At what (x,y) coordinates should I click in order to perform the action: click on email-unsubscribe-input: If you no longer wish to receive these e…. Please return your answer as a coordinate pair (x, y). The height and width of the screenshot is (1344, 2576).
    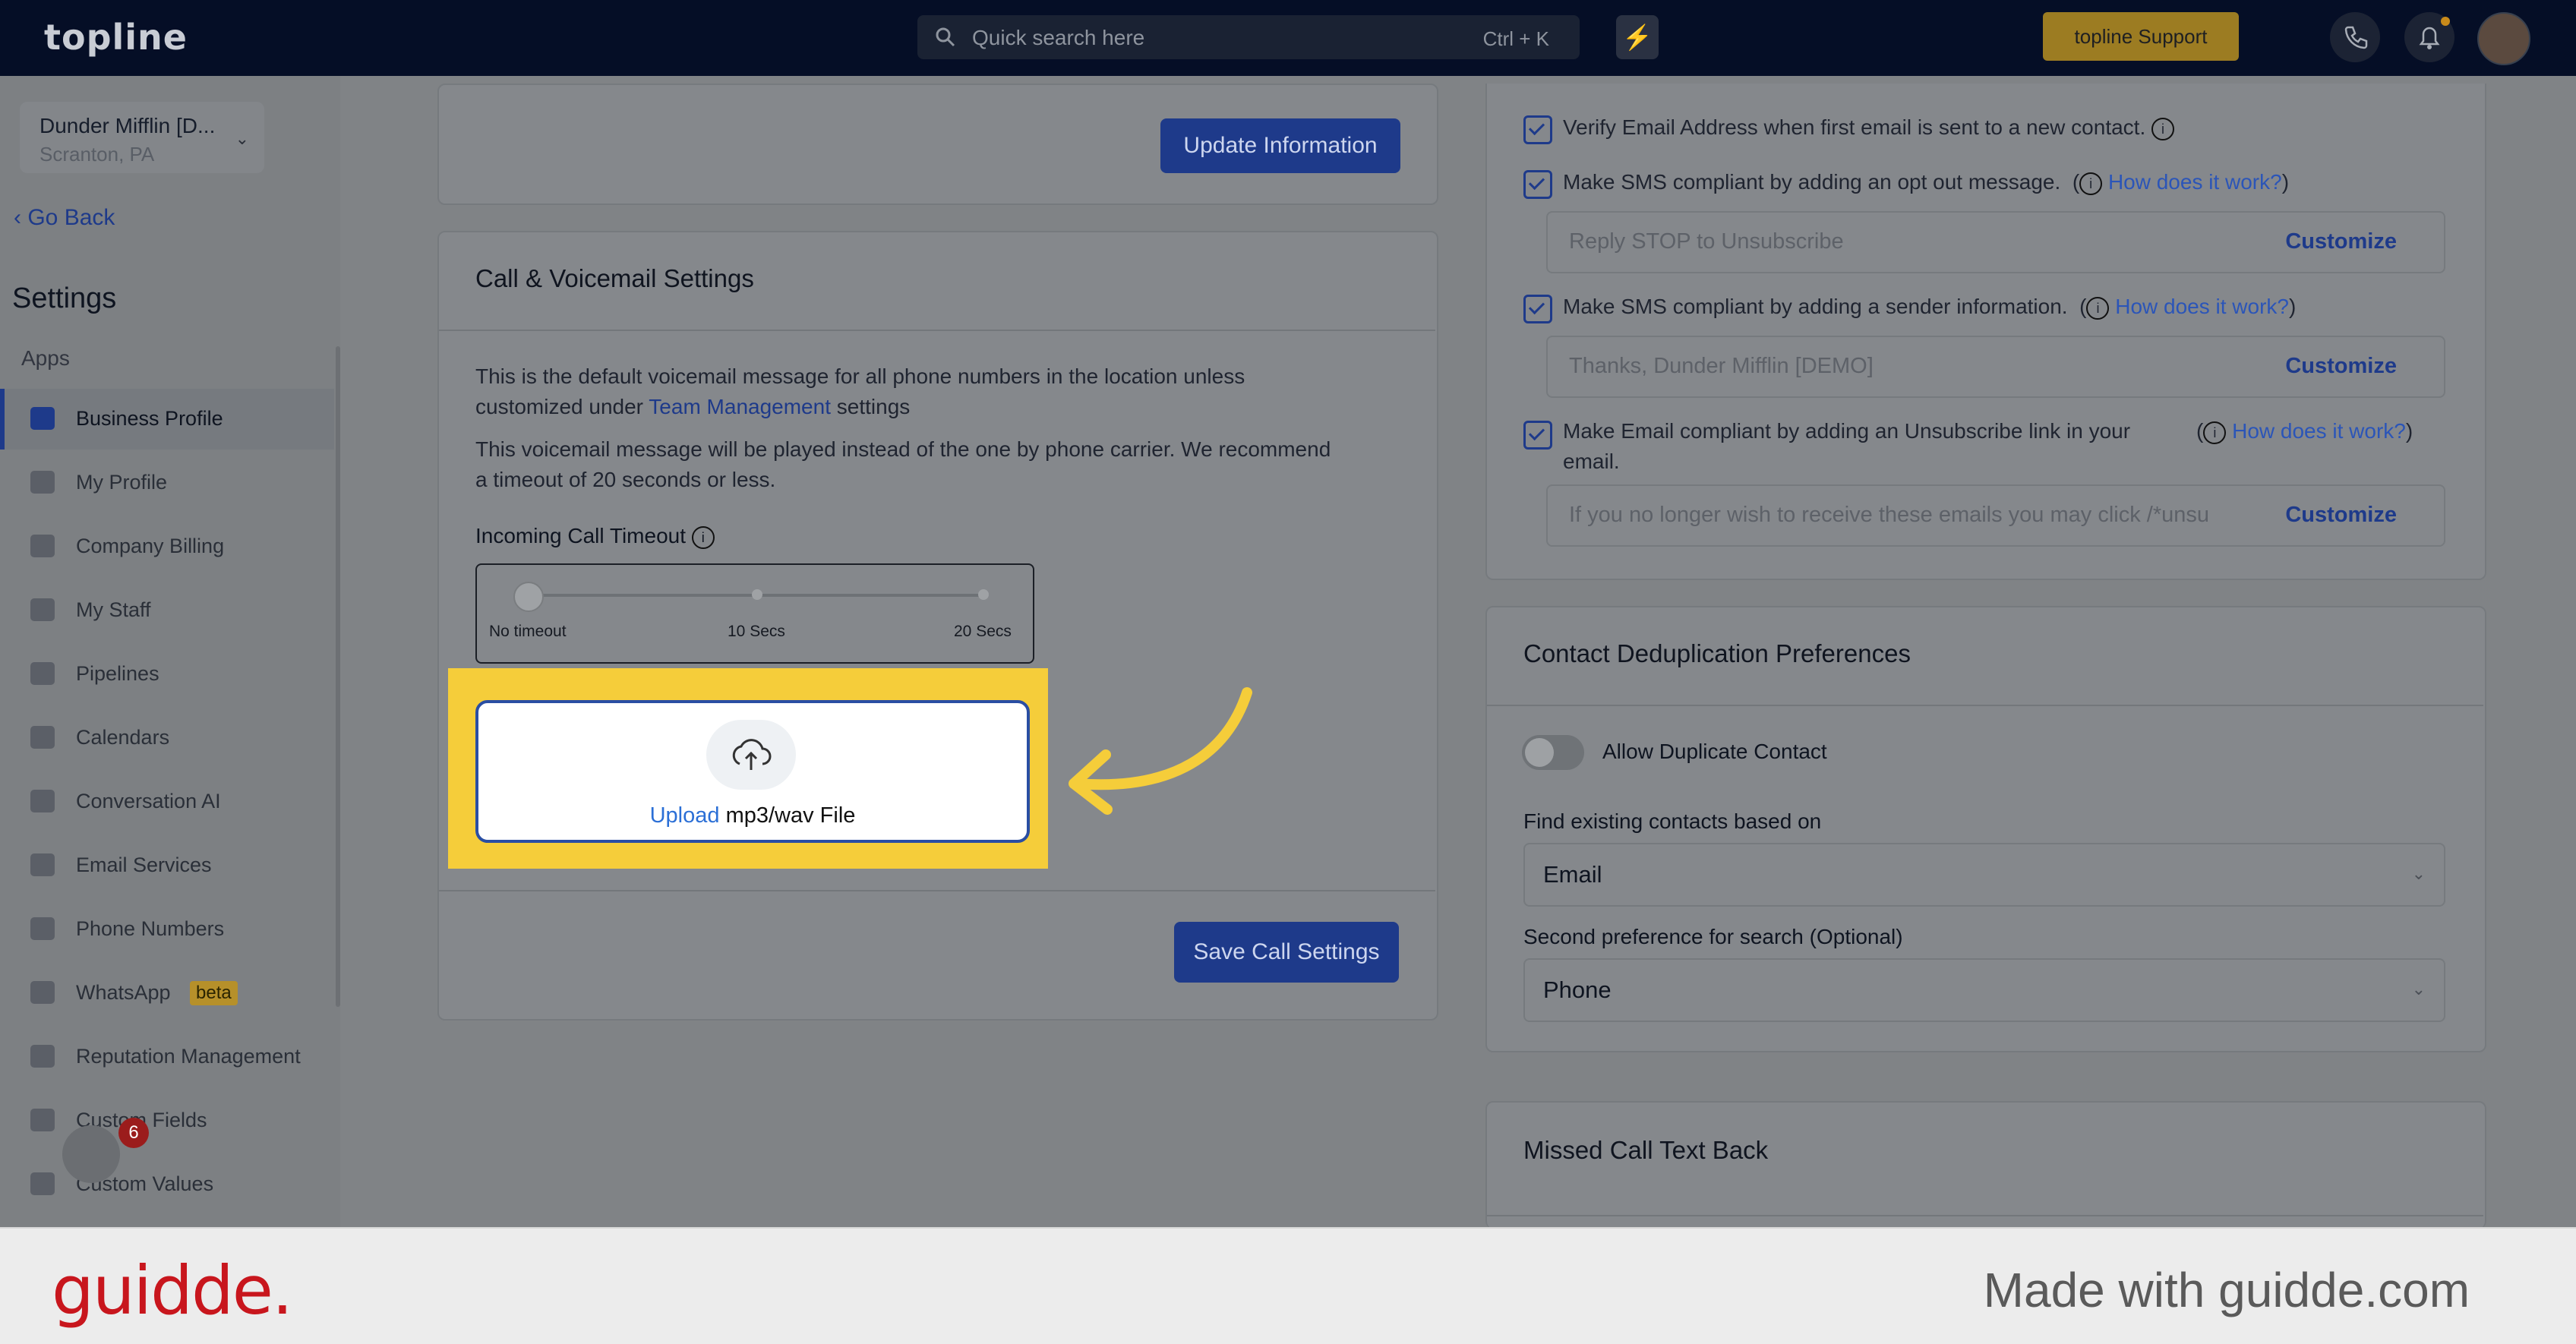
    Looking at the image, I should click on (1996, 515).